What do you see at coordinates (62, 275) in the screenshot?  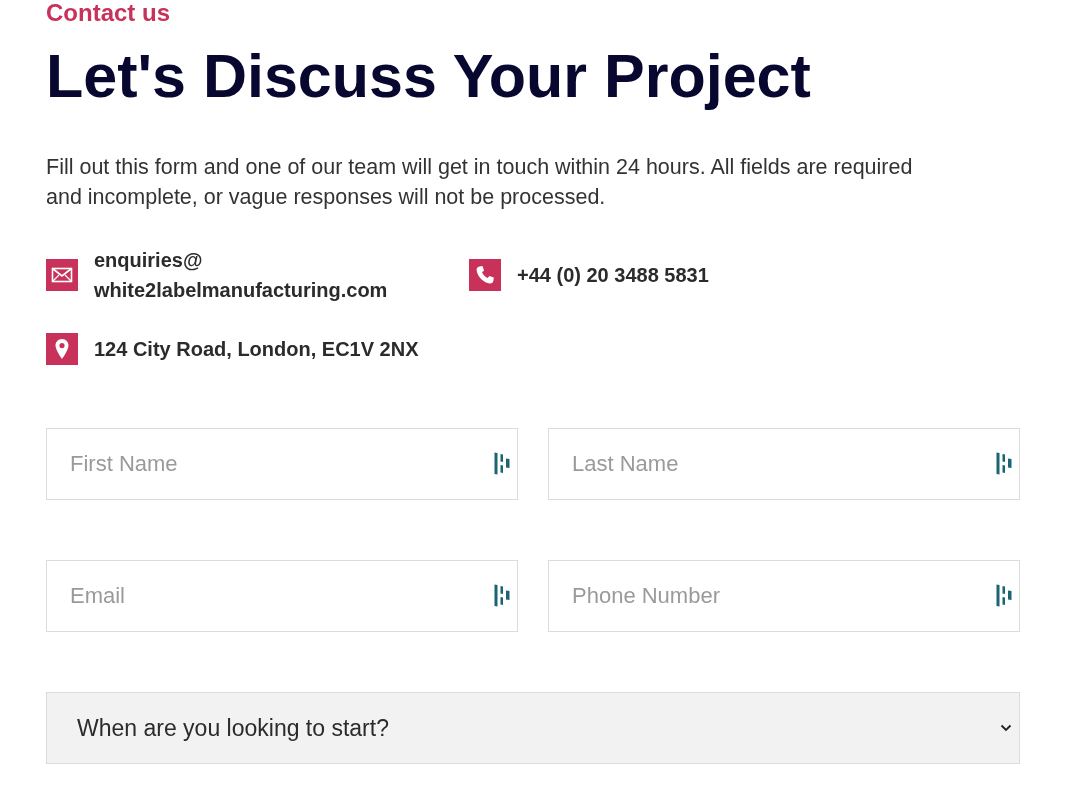 I see `envelope-icon` at bounding box center [62, 275].